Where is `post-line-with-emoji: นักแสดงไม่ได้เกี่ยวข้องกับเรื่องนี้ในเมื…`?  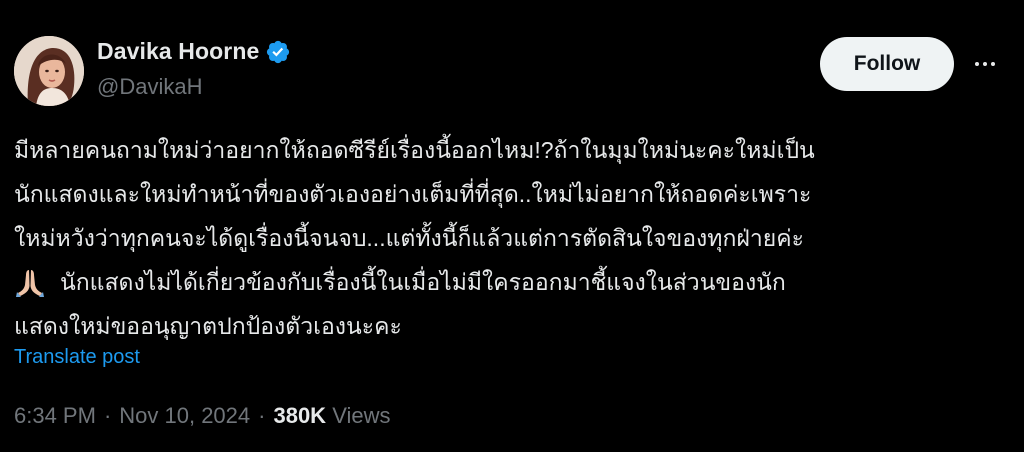
post-line-with-emoji: นักแสดงไม่ได้เกี่ยวข้องกับเรื่องนี้ในเมื… is located at coordinates (509, 282).